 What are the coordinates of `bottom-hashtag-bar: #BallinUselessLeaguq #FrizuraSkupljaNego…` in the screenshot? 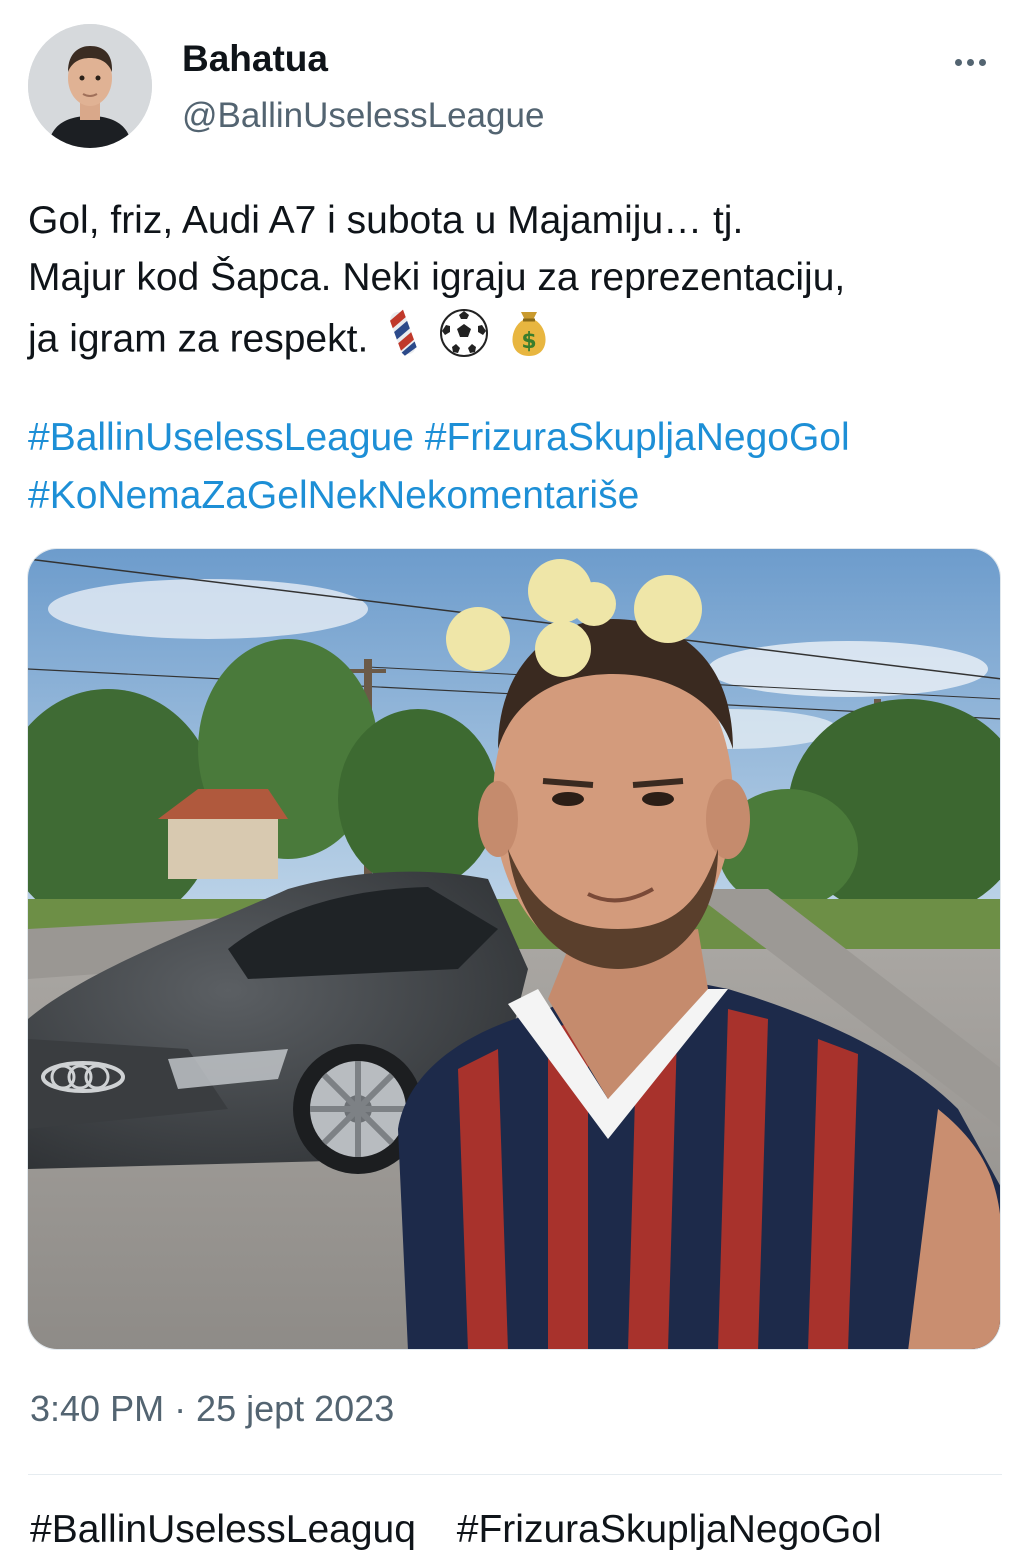 It's located at (471, 1530).